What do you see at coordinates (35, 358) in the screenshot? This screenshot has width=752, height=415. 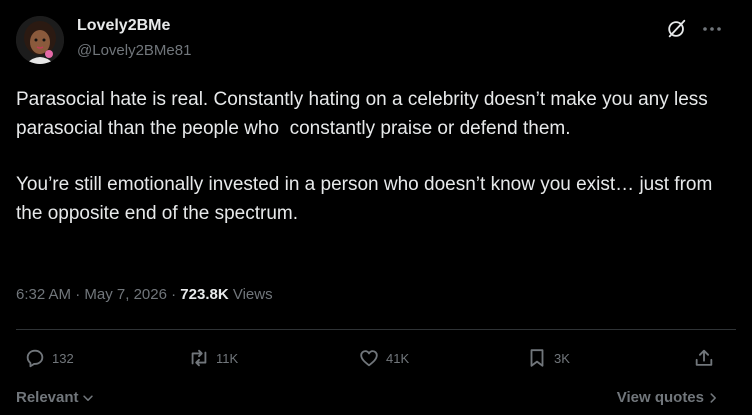 I see `reply-icon` at bounding box center [35, 358].